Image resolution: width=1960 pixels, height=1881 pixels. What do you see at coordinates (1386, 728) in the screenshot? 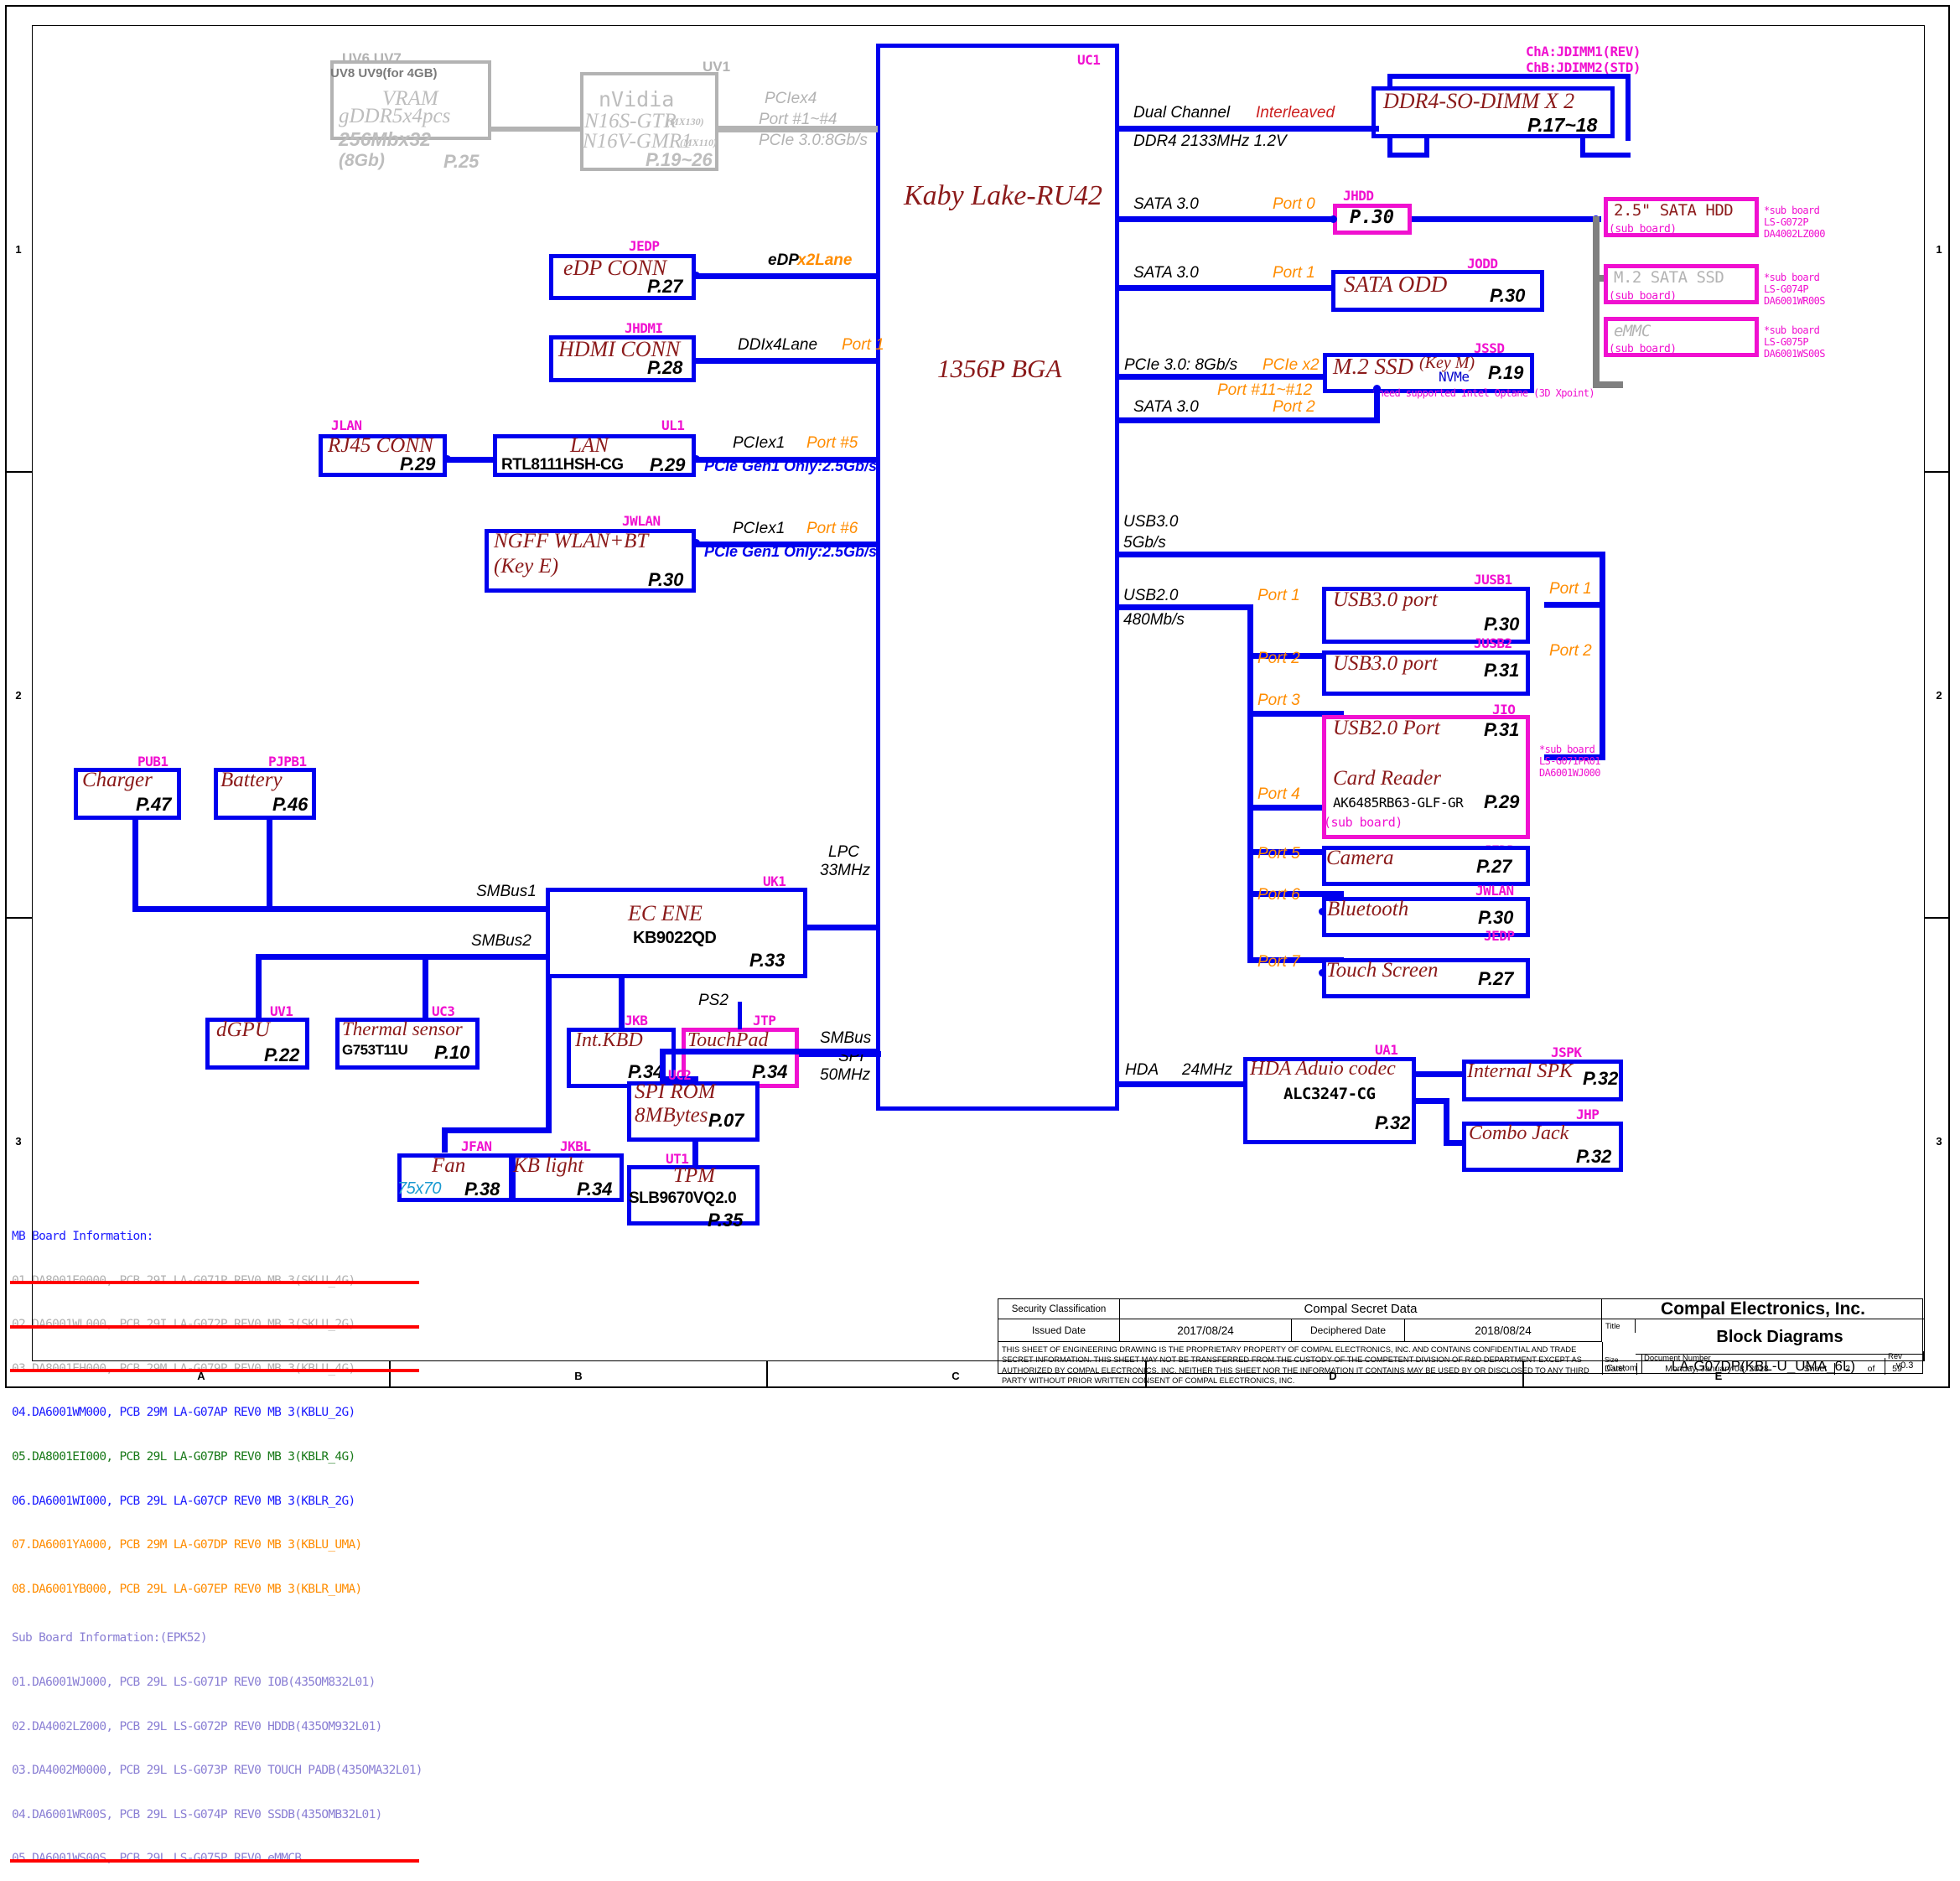
I see `jio-usb2-name: USB2.0 Port` at bounding box center [1386, 728].